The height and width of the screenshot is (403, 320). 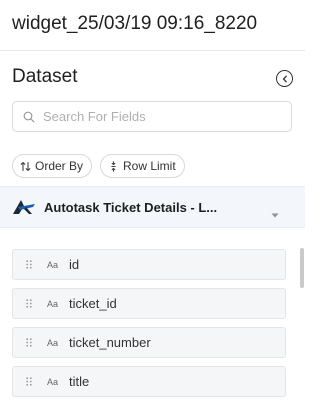 What do you see at coordinates (79, 381) in the screenshot?
I see `field-name: title` at bounding box center [79, 381].